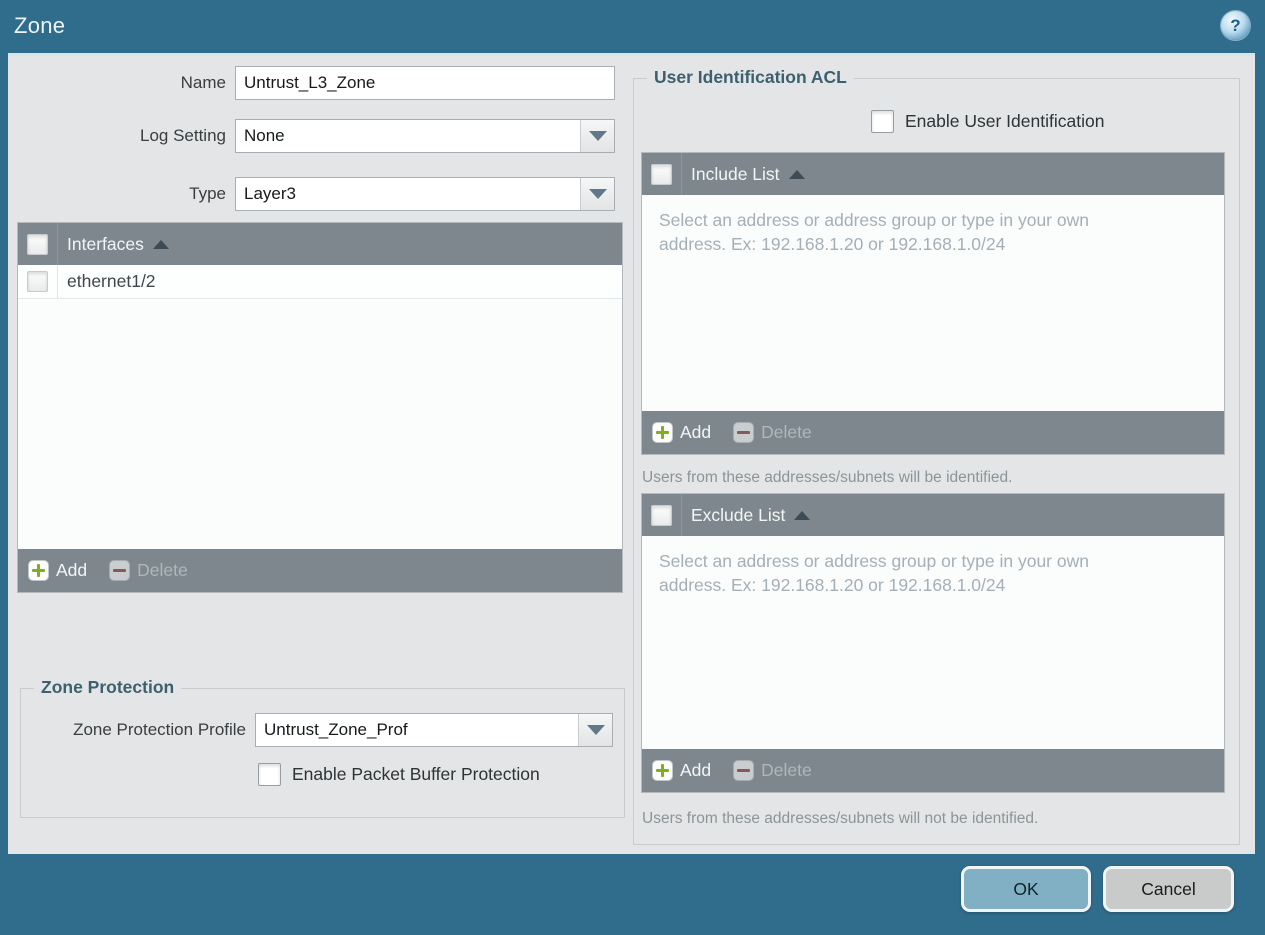 This screenshot has width=1265, height=935. What do you see at coordinates (661, 174) in the screenshot?
I see `include-select-all-checkbox` at bounding box center [661, 174].